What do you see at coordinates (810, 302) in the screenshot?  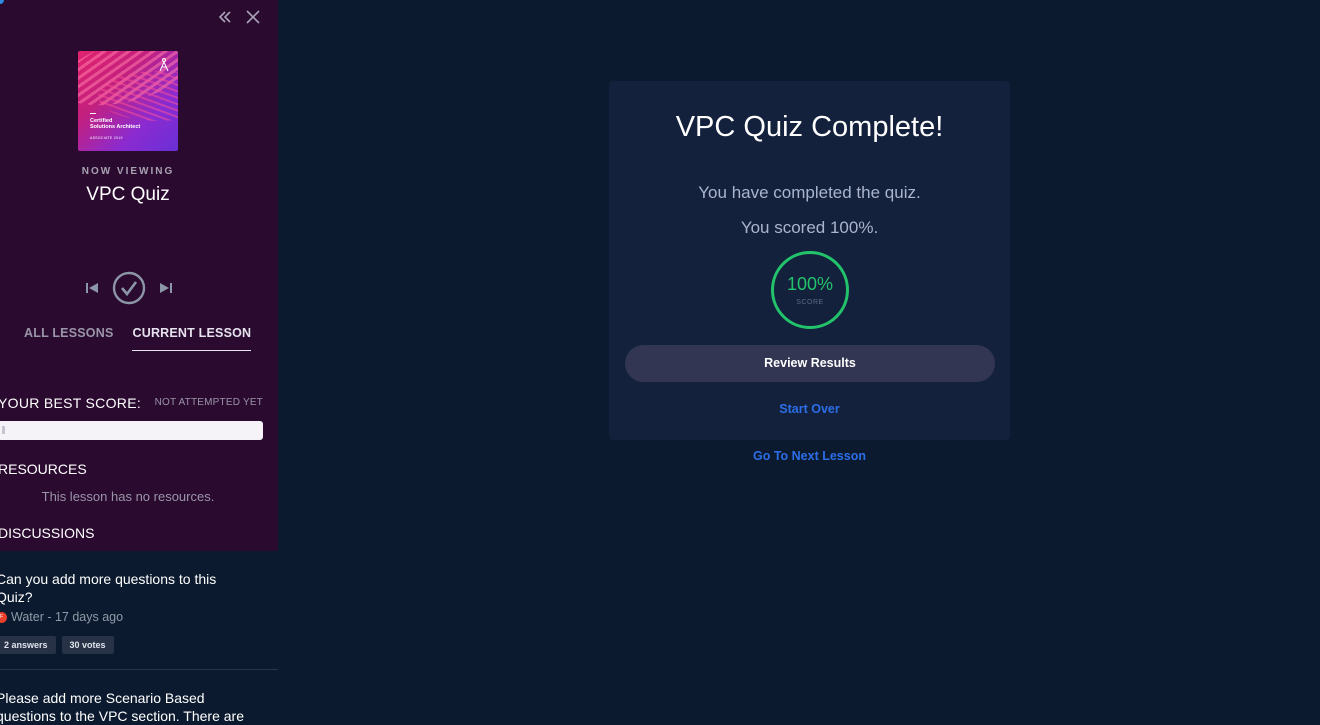 I see `score-label: SCORE` at bounding box center [810, 302].